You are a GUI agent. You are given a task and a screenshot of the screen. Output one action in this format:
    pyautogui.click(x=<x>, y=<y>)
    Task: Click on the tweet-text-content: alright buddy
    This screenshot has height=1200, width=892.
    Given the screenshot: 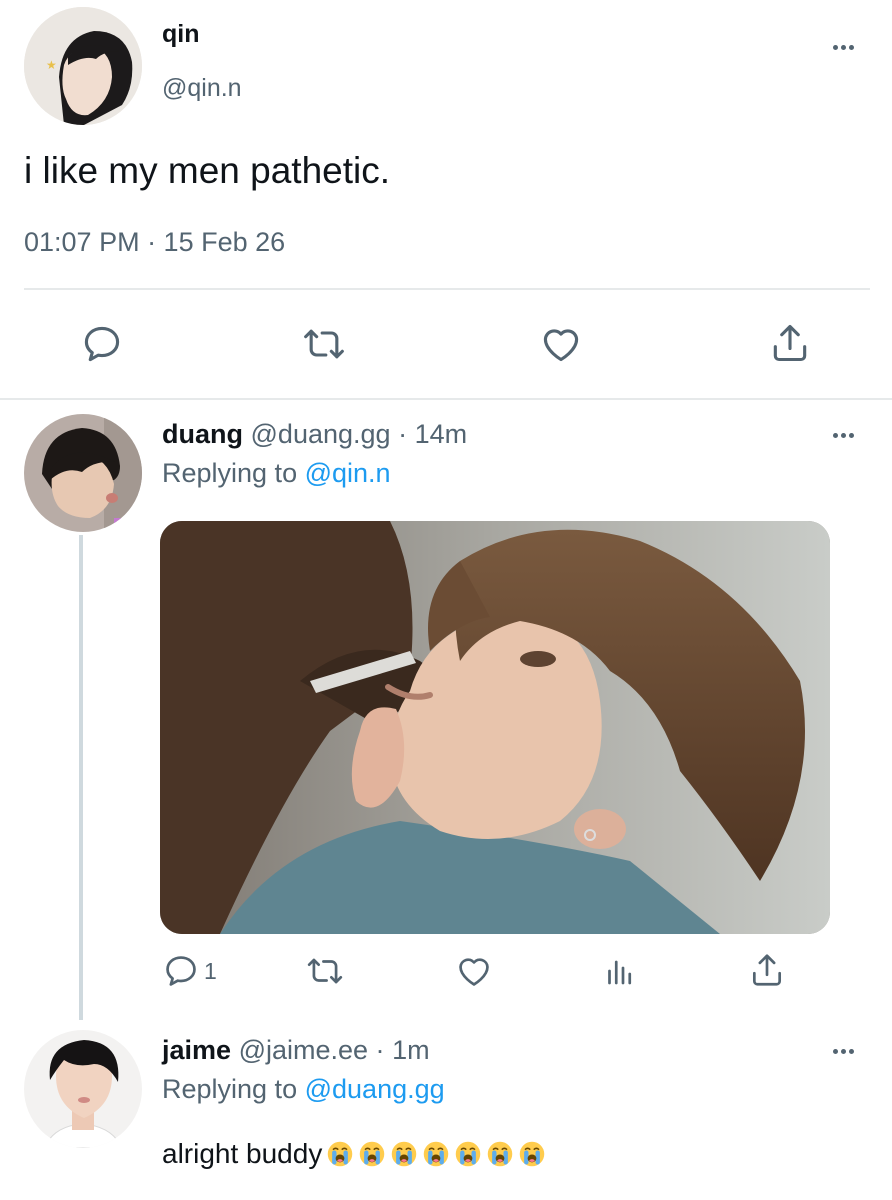 What is the action you would take?
    pyautogui.click(x=242, y=1153)
    